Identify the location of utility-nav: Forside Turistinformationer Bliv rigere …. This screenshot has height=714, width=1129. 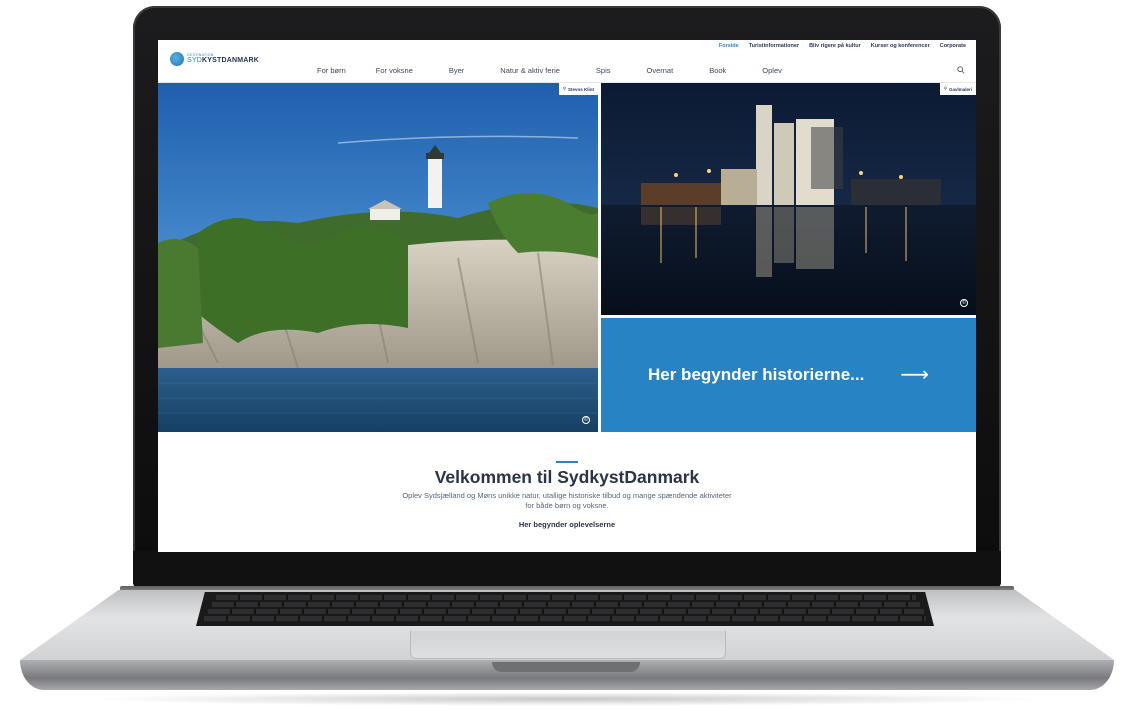
(842, 46).